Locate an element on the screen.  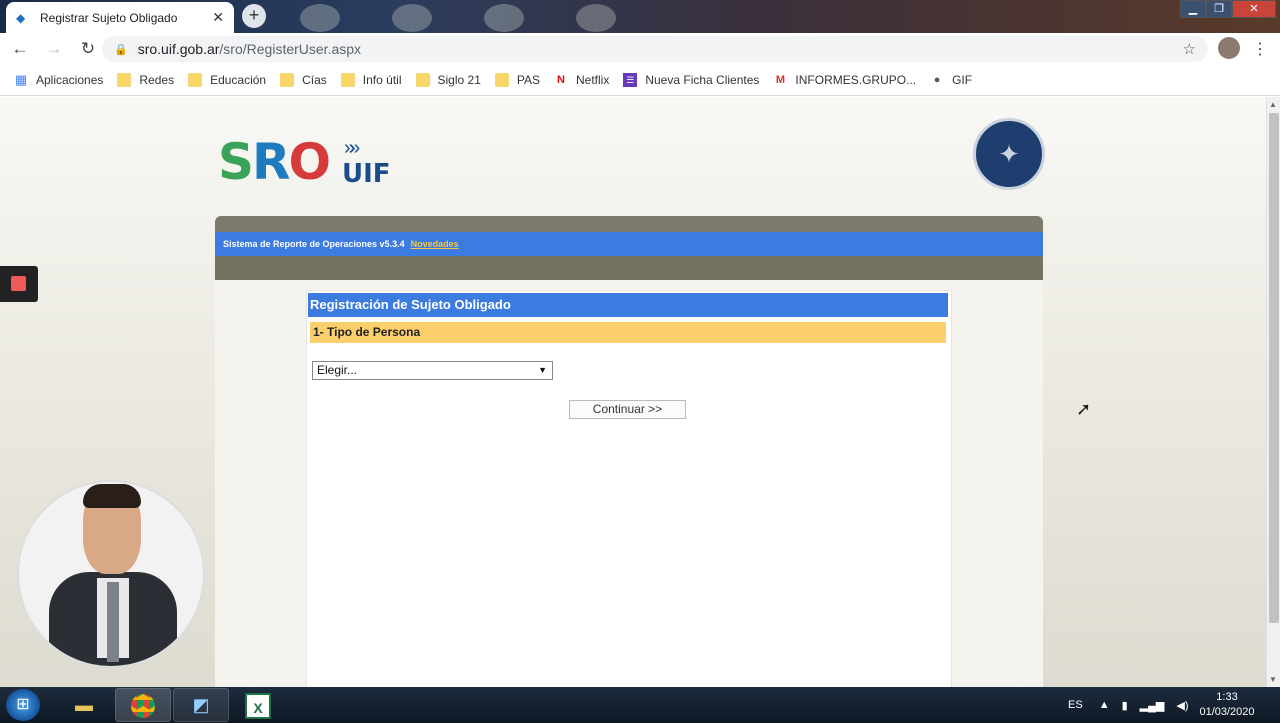
system-tray: ES ▲ ▮ ▂▄▆ ◀) is located at coordinates (1134, 705).